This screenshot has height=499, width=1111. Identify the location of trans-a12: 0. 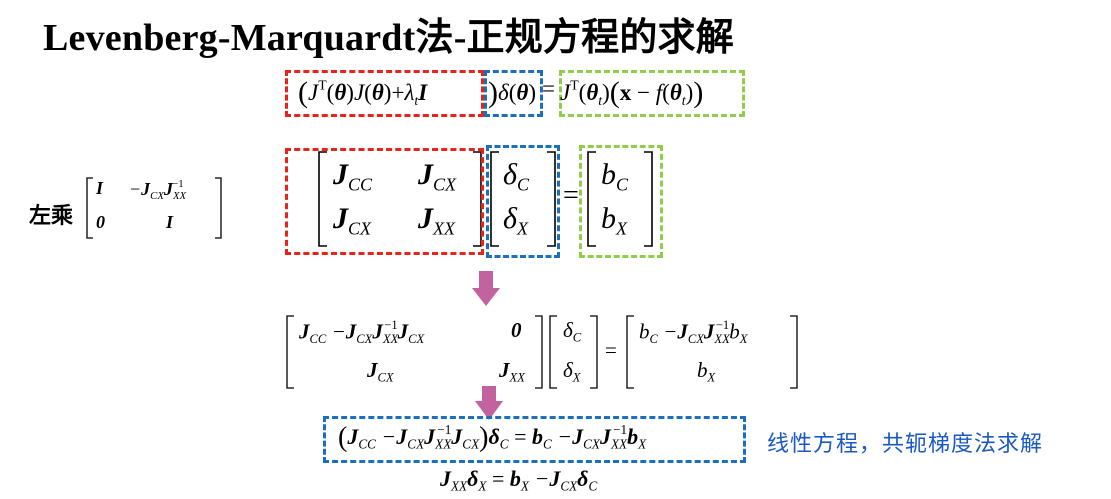
(516, 330).